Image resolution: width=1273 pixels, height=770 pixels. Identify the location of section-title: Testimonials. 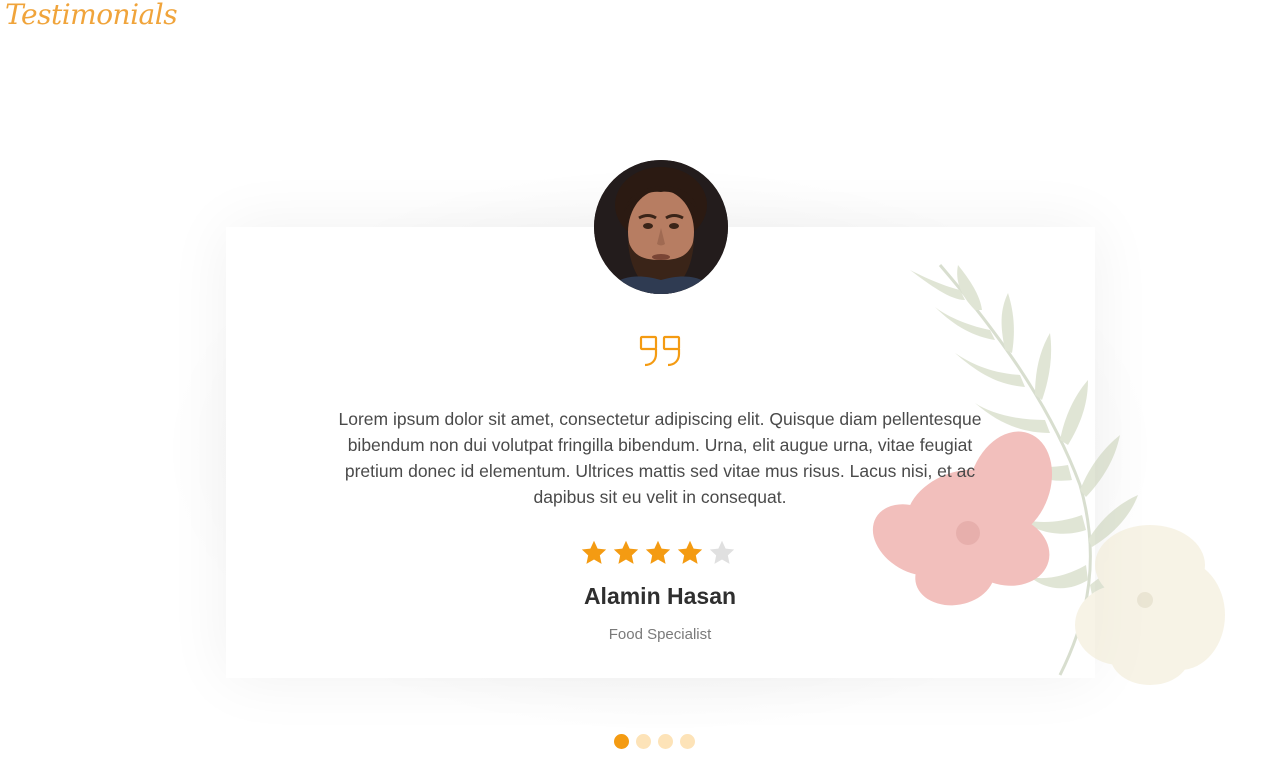
(91, 15).